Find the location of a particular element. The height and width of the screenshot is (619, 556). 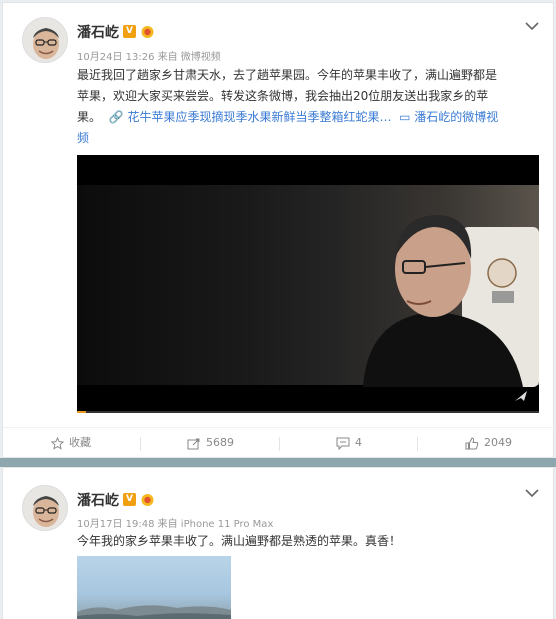

video-play-icon is located at coordinates (521, 396).